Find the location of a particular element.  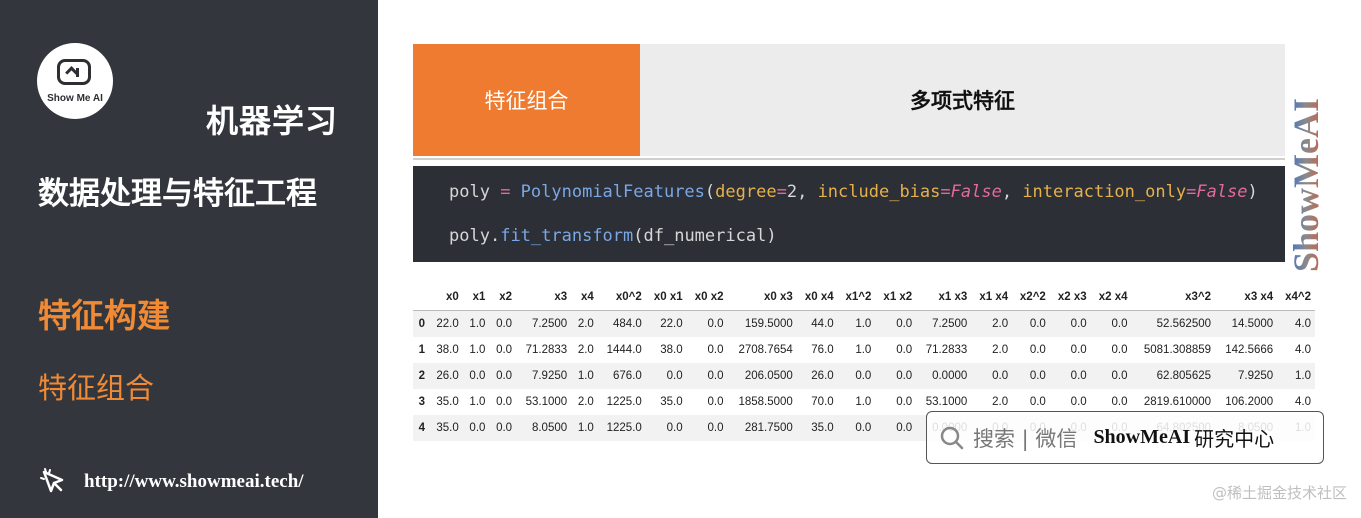

table-cell: 2708.7654 is located at coordinates (765, 350).